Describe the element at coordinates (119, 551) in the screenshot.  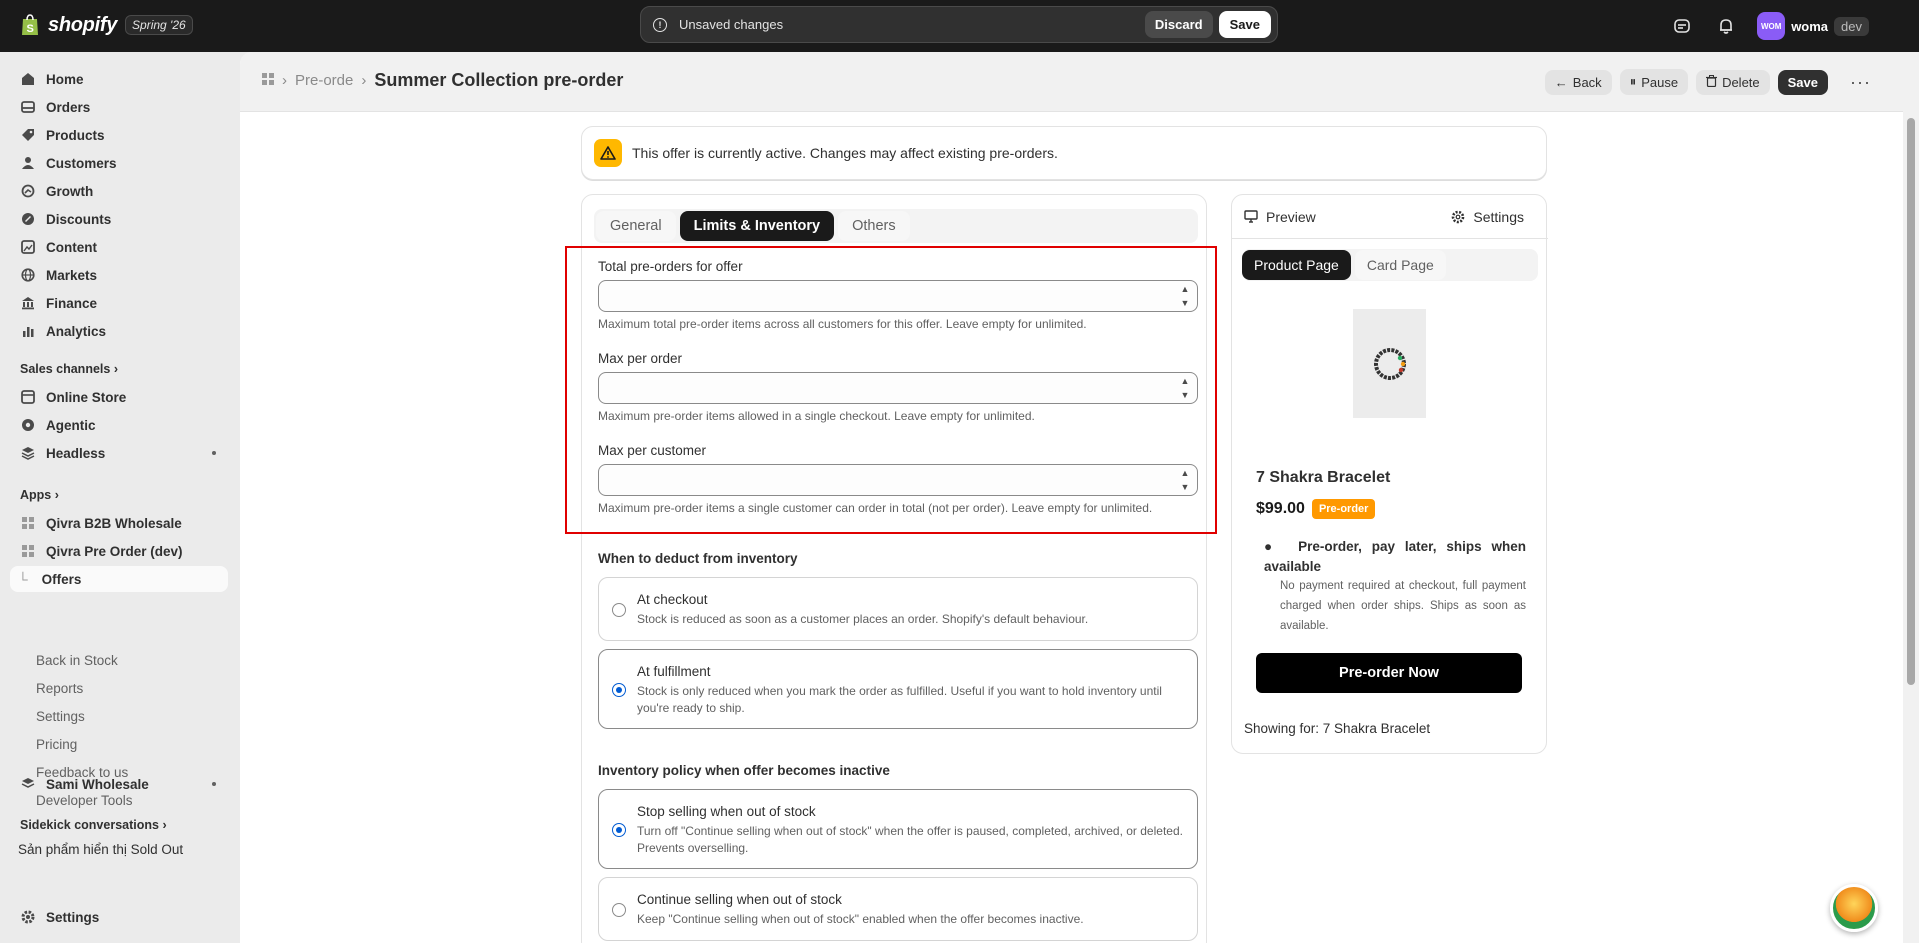
I see `sidebar-item-qivra-preorder: Qivra Pre Order (dev)` at that location.